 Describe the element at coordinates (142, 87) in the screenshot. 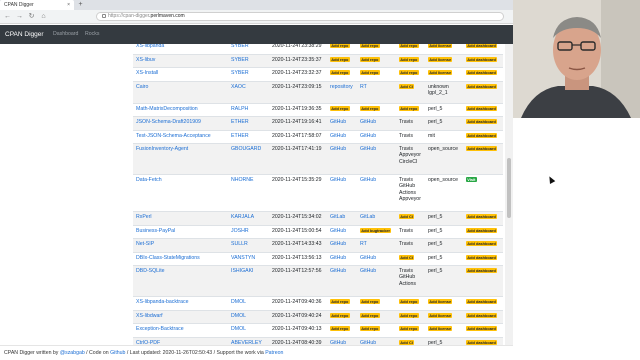

I see `module-name-link: Cairo` at that location.